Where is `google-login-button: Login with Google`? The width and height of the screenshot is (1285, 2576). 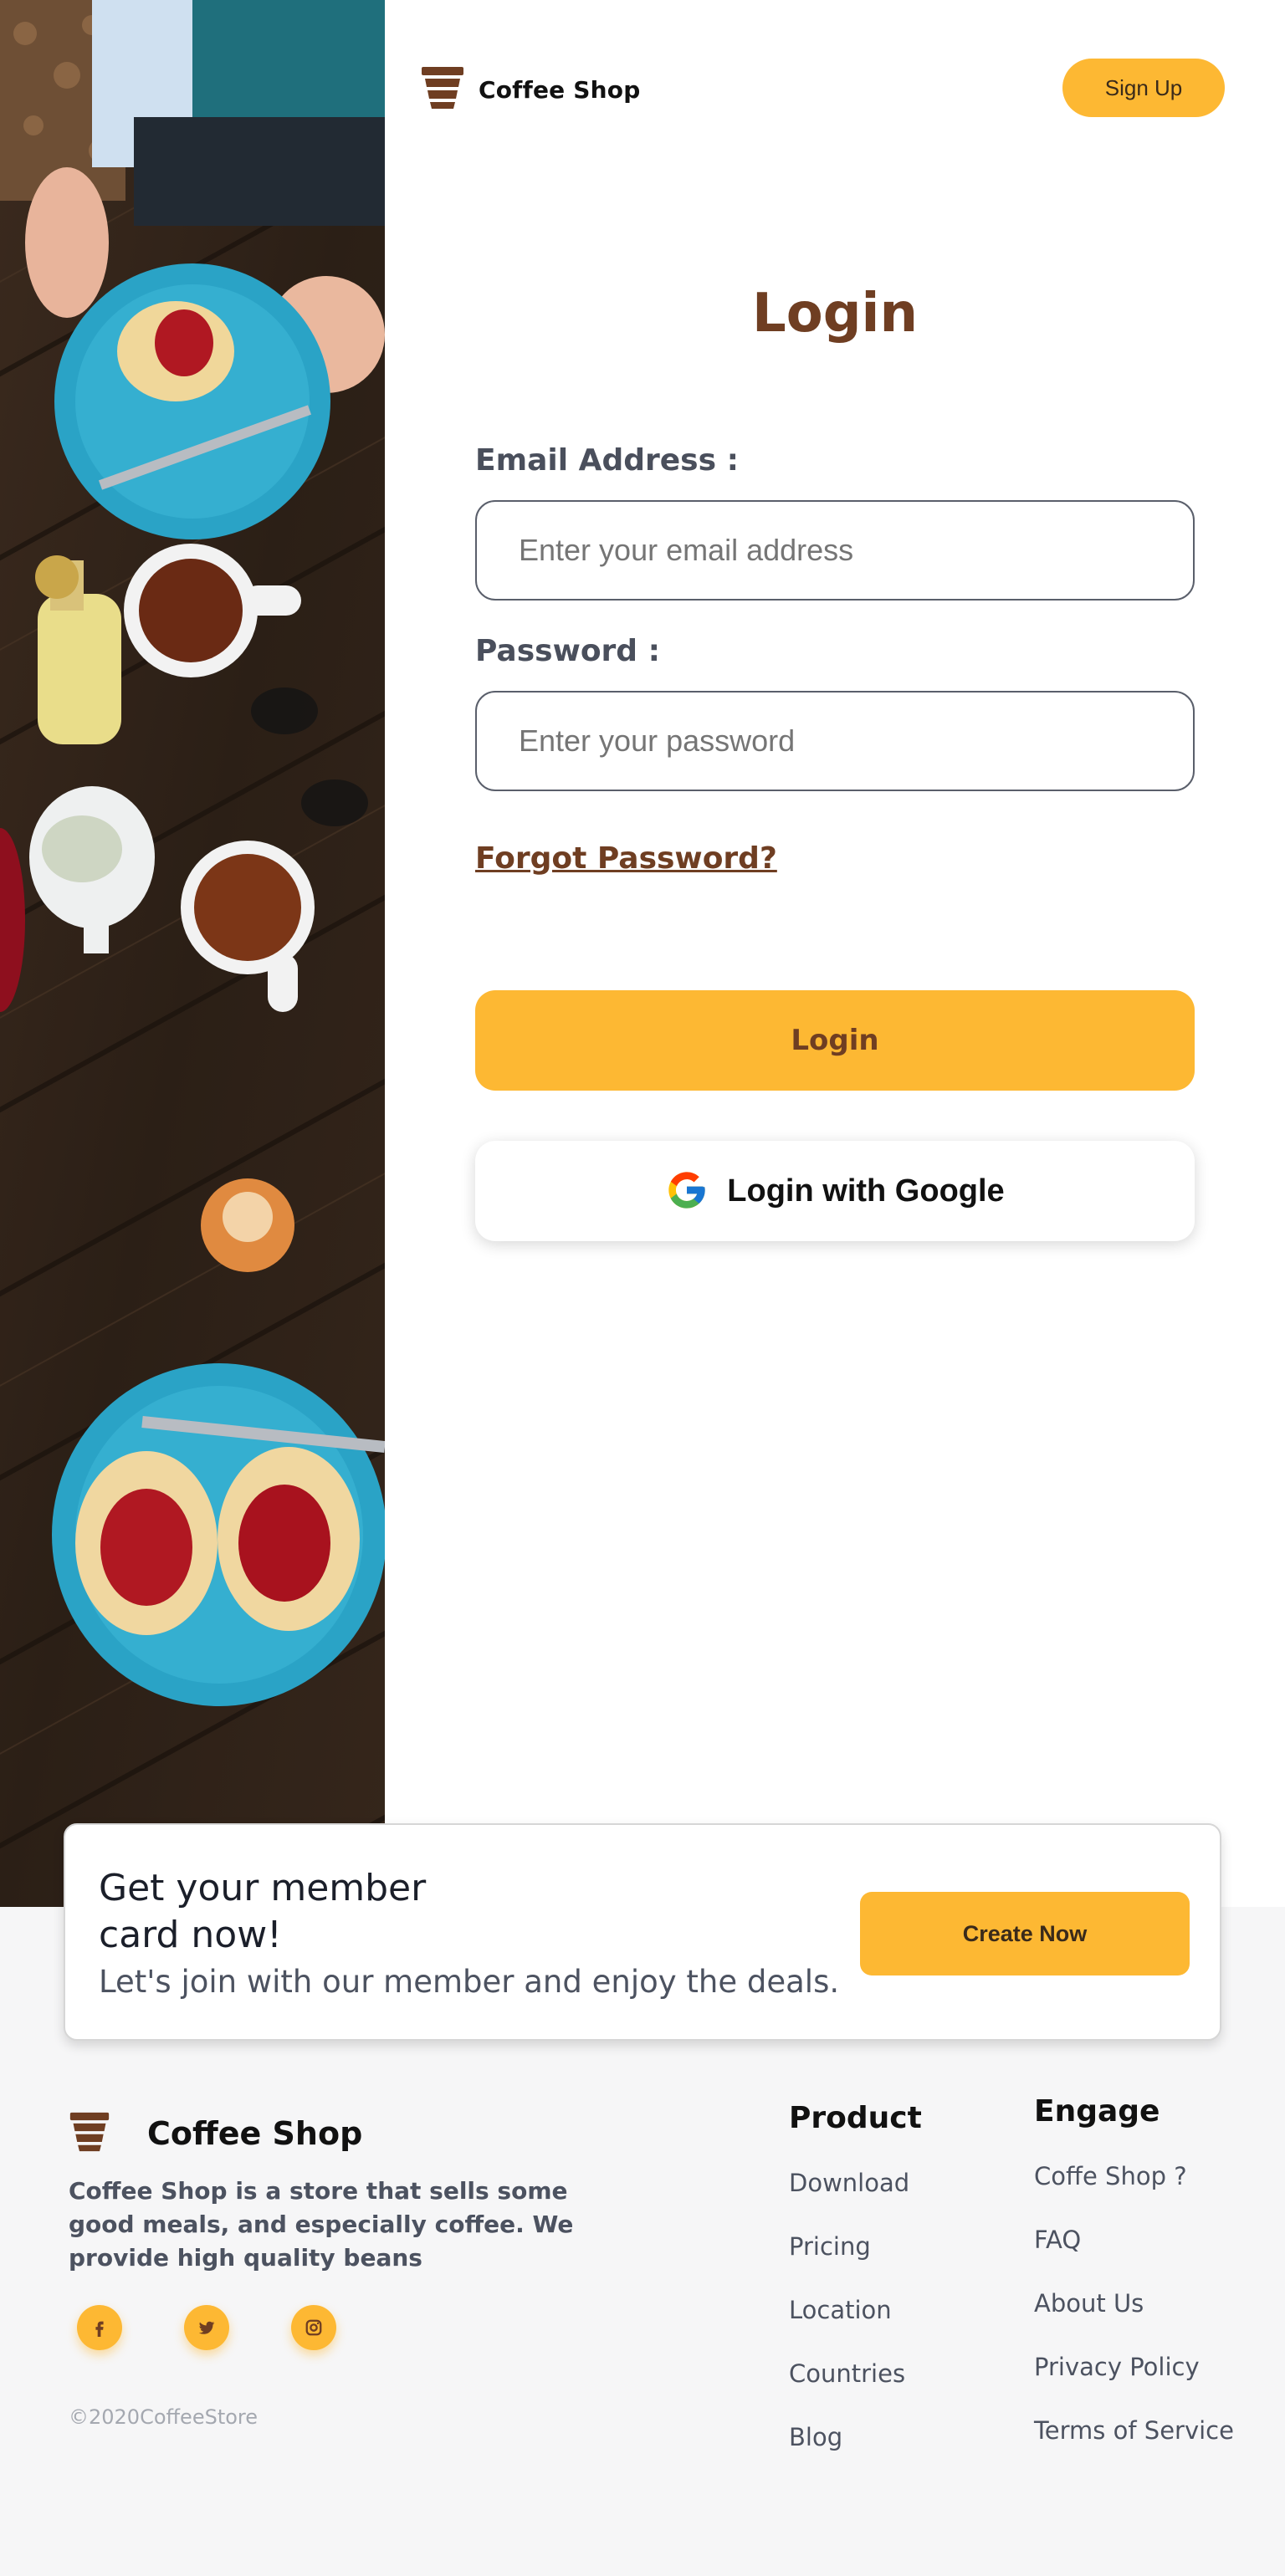 google-login-button: Login with Google is located at coordinates (835, 1191).